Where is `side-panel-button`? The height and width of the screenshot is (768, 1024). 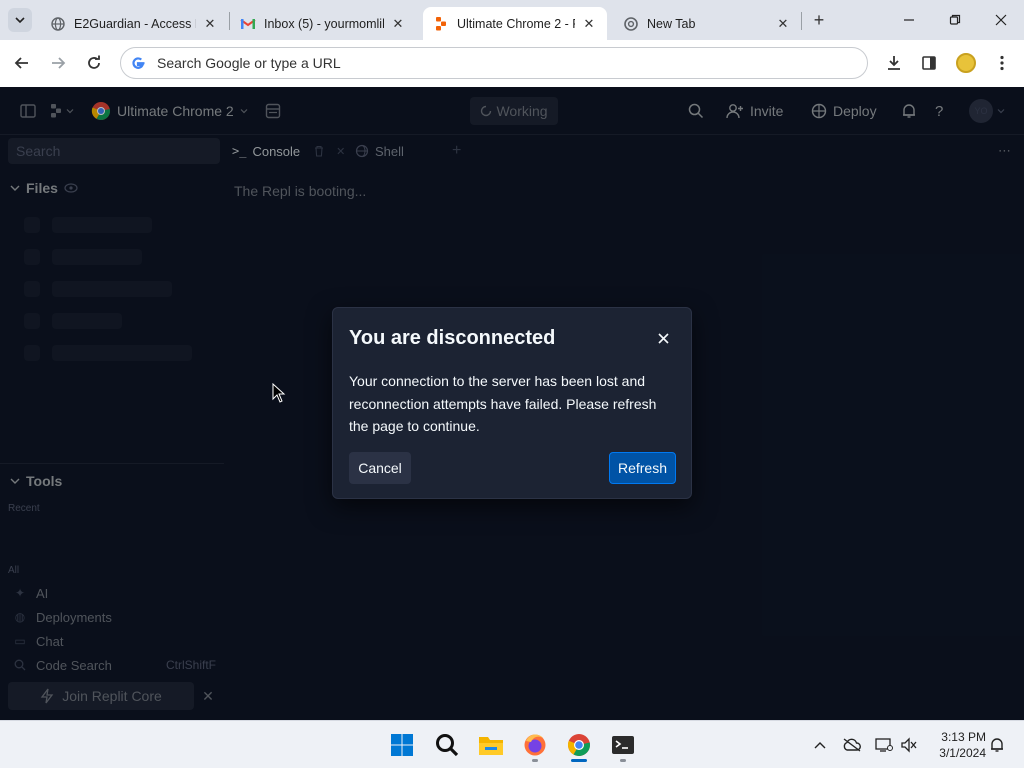 side-panel-button is located at coordinates (929, 63).